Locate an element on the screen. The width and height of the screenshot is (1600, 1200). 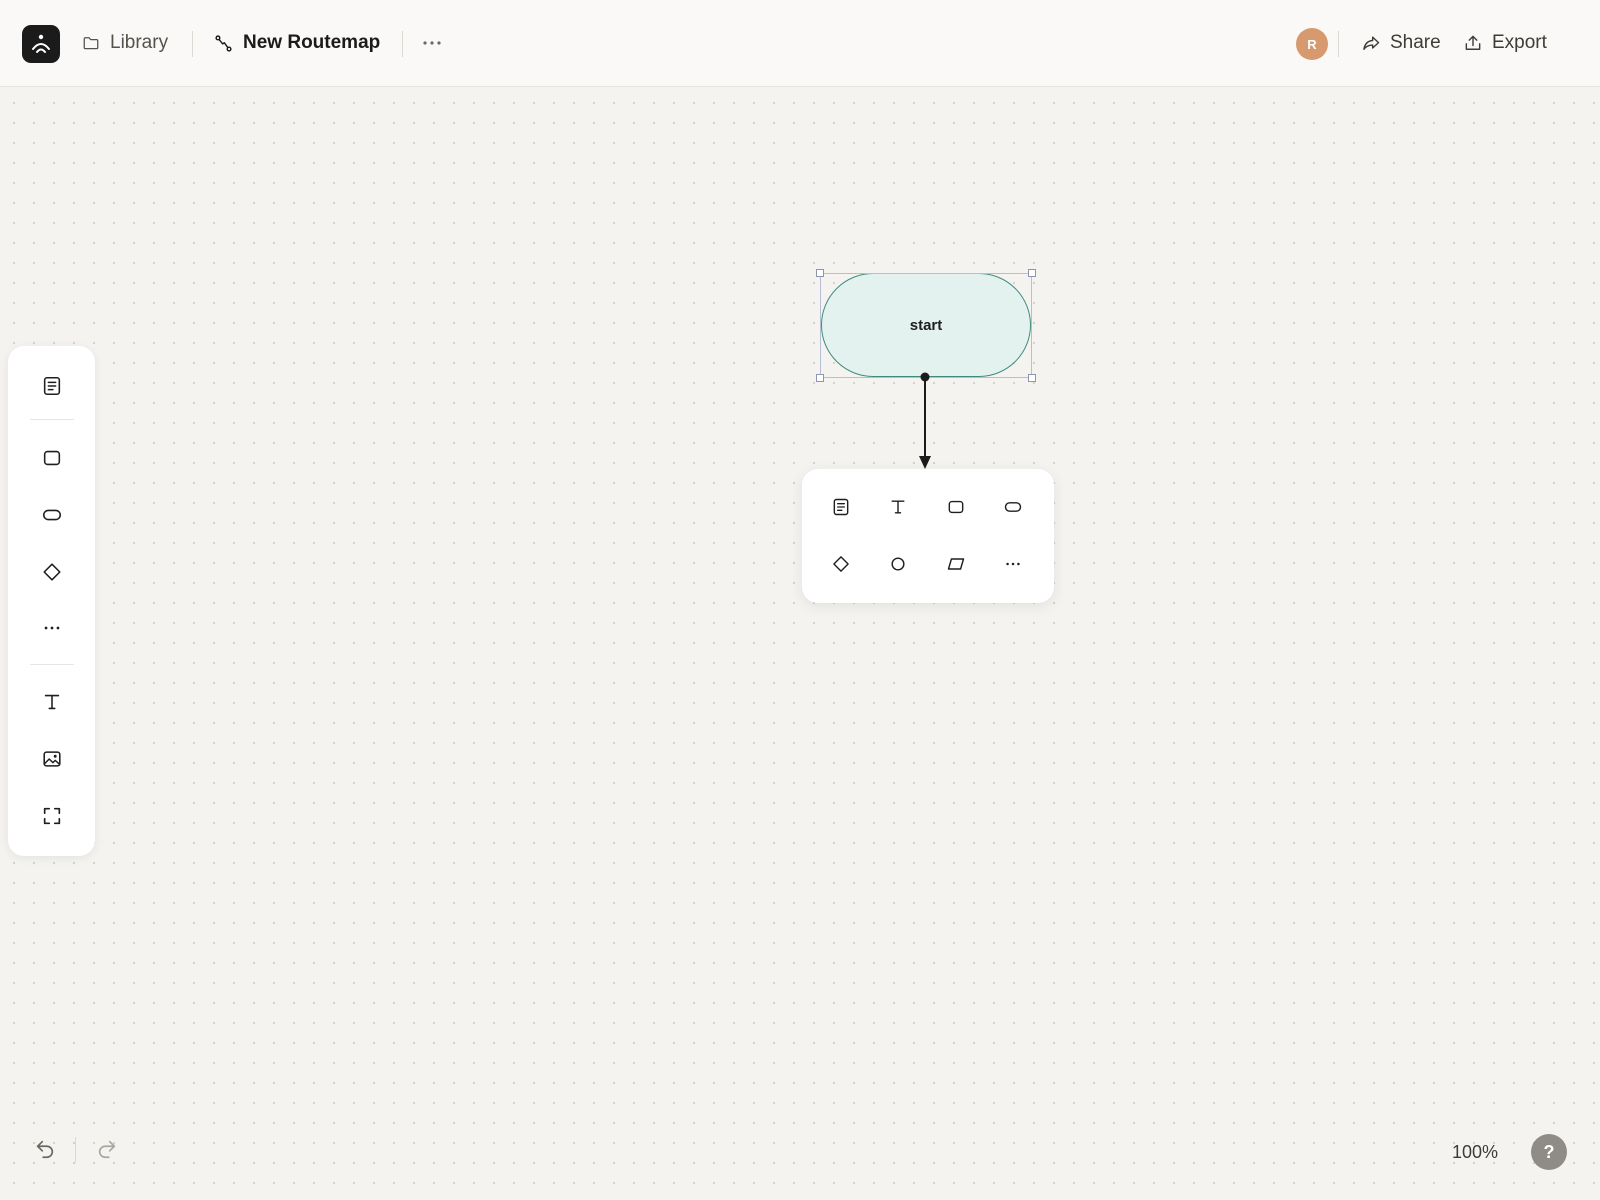
tool-rectangle is located at coordinates (52, 458).